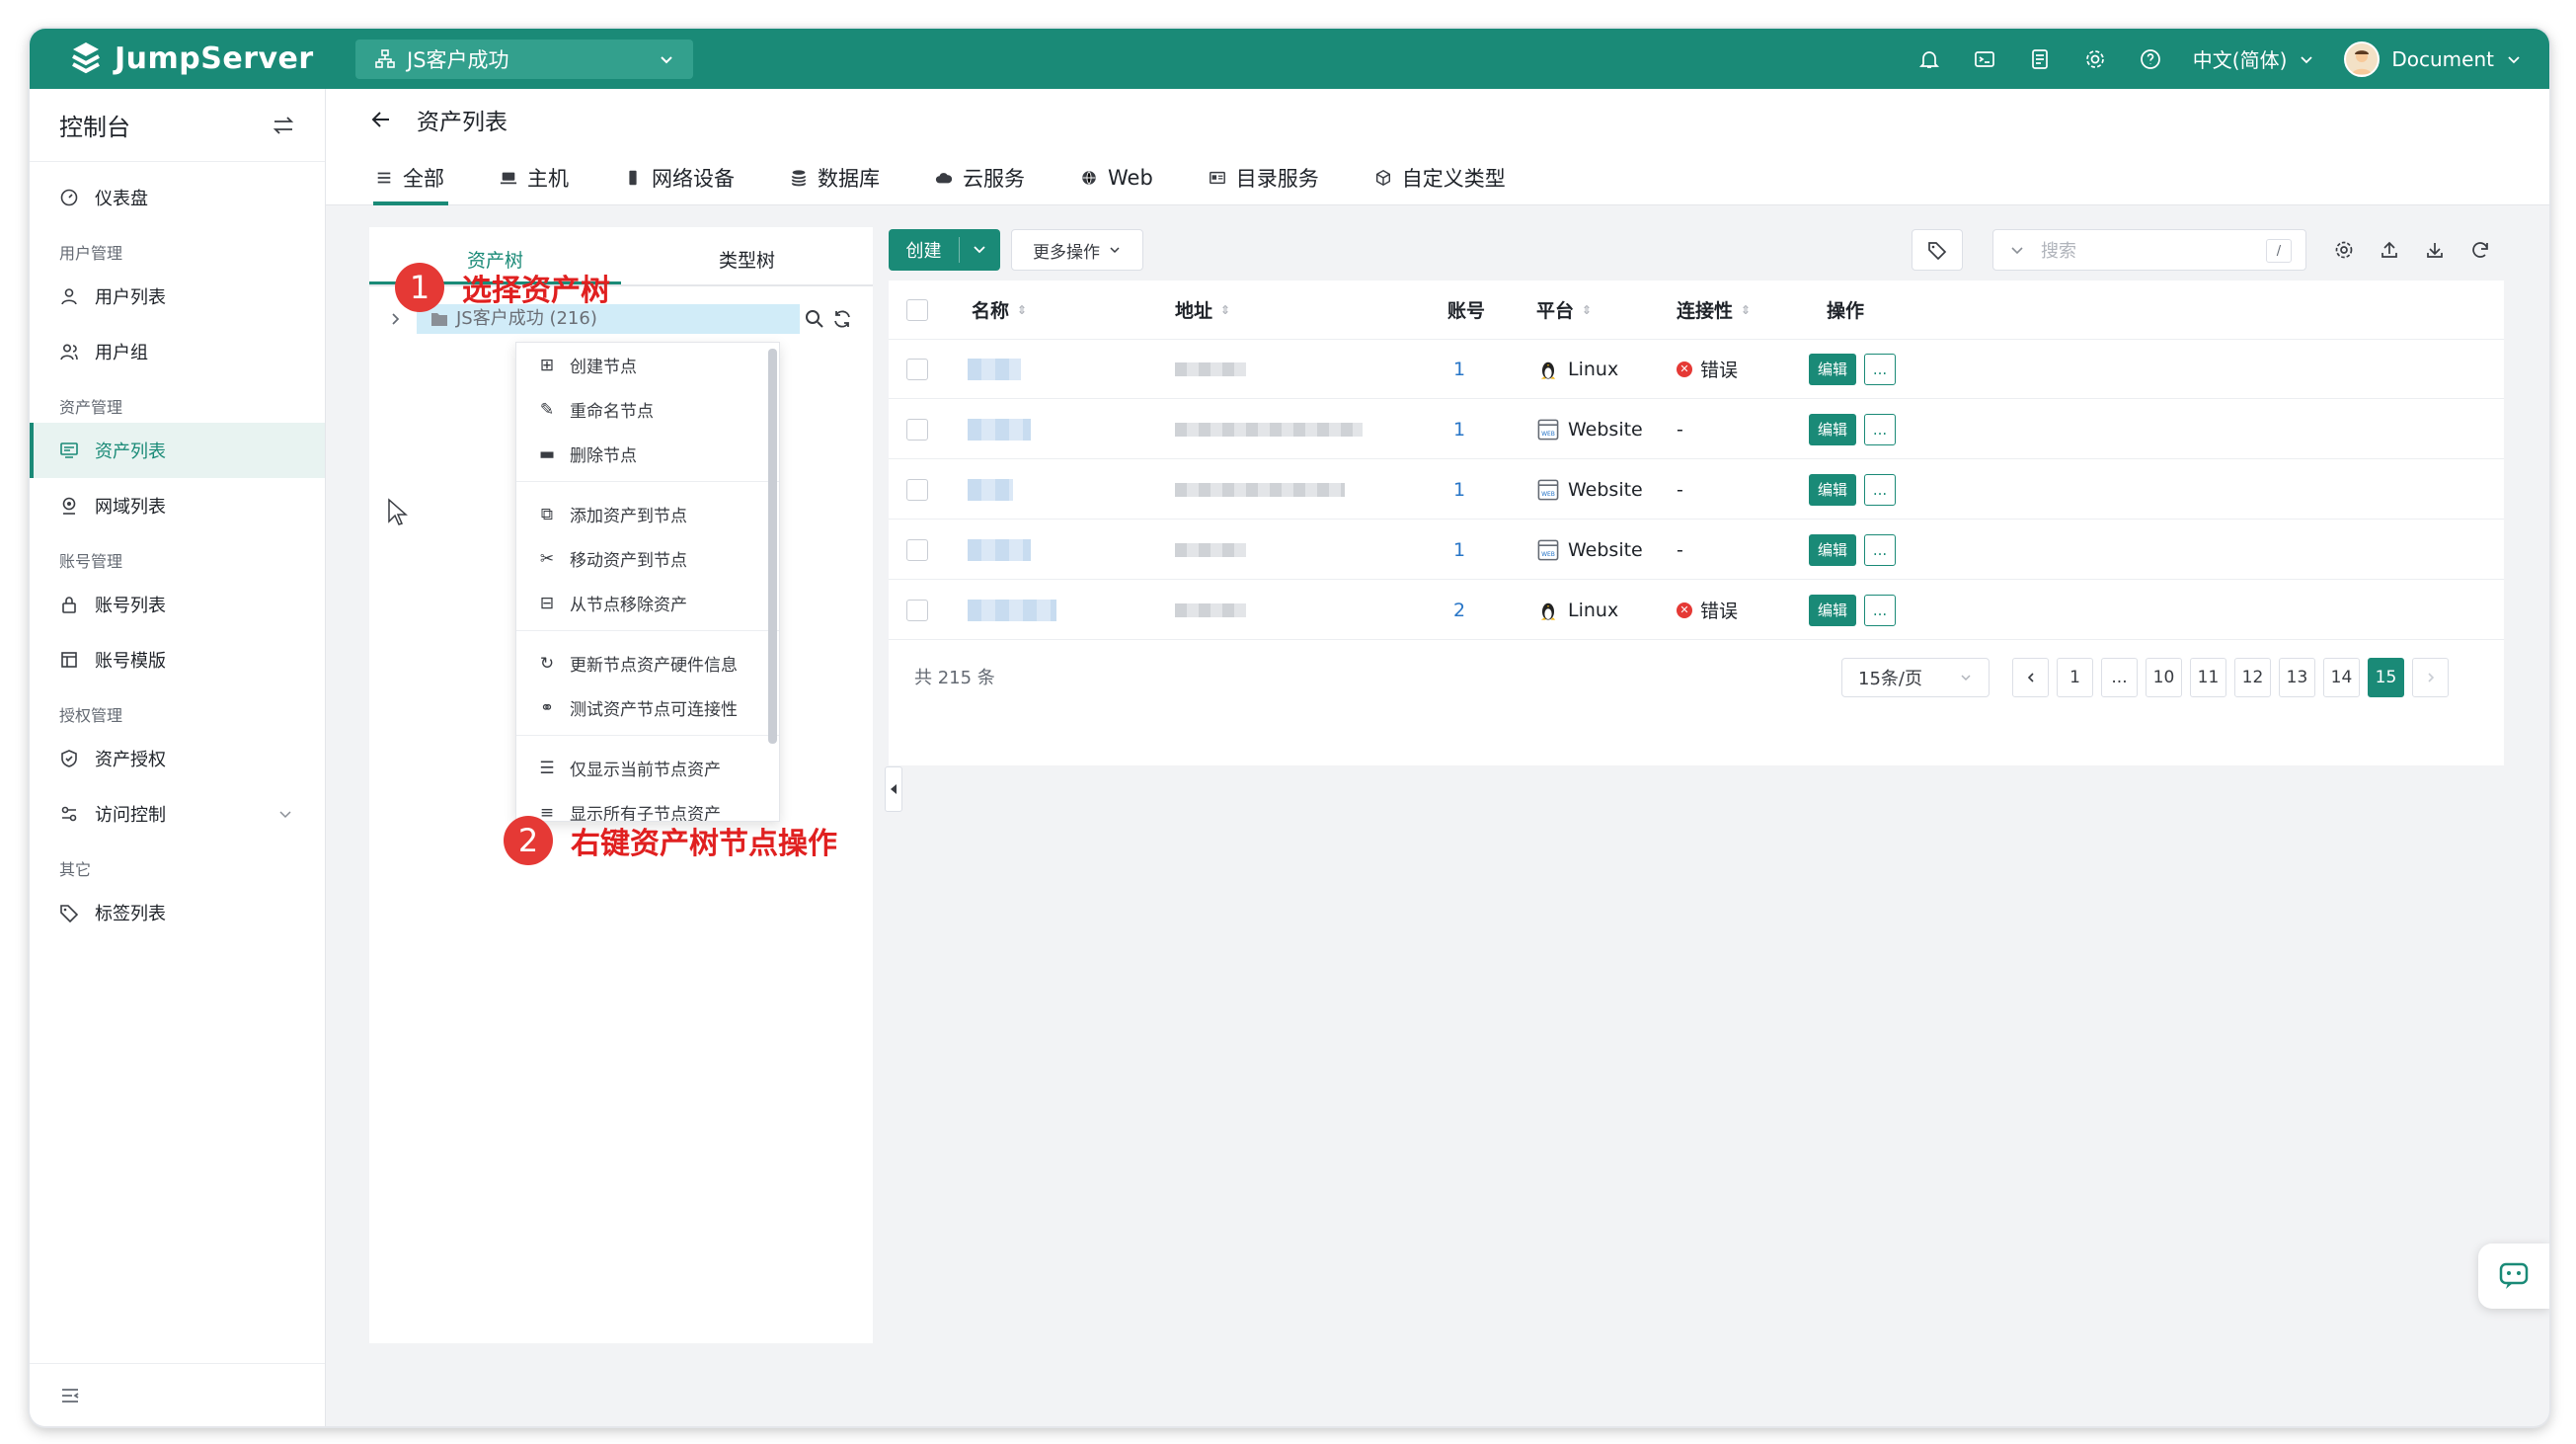 Image resolution: width=2576 pixels, height=1444 pixels. Describe the element at coordinates (1915, 677) in the screenshot. I see `page-size-select: 15条/页` at that location.